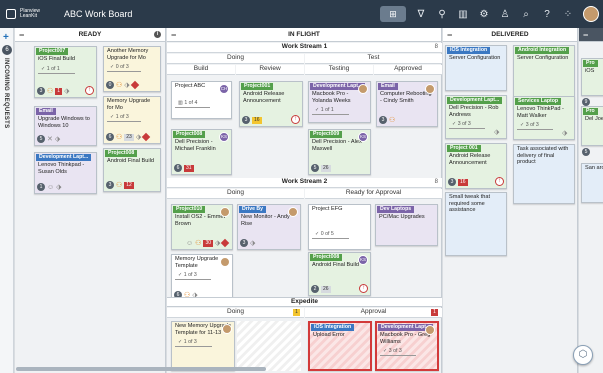 The image size is (603, 373). What do you see at coordinates (157, 34) in the screenshot?
I see `info-icon: i` at bounding box center [157, 34].